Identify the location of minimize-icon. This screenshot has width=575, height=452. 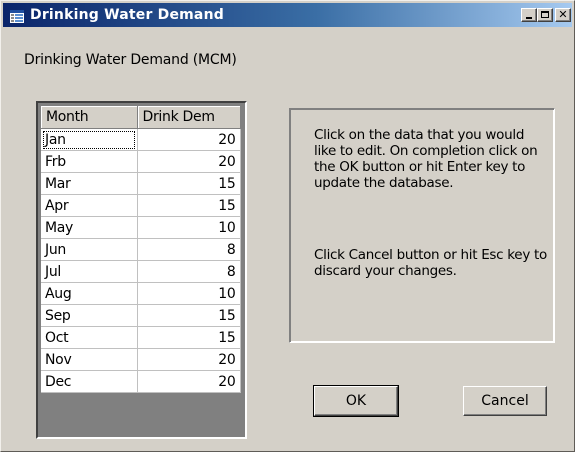
(529, 18).